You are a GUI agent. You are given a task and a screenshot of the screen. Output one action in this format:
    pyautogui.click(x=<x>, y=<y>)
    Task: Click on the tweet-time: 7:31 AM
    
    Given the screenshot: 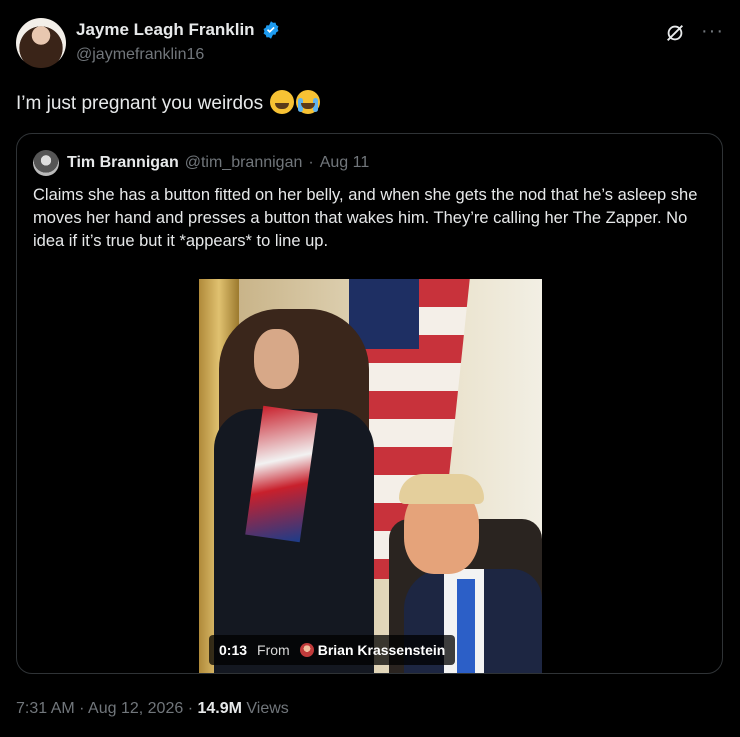 What is the action you would take?
    pyautogui.click(x=45, y=708)
    